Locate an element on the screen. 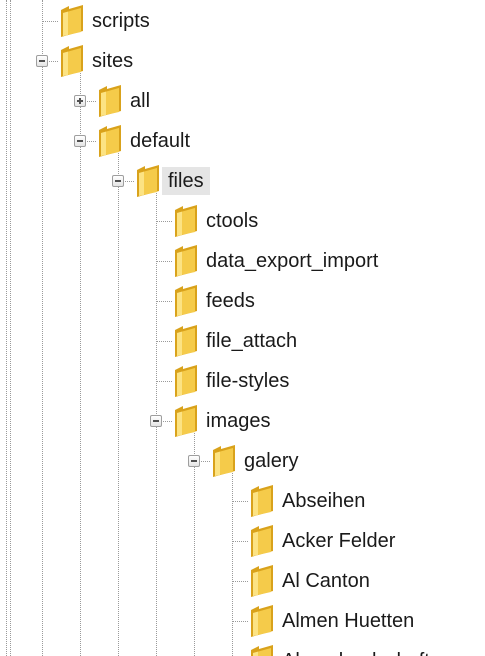 The height and width of the screenshot is (656, 485). folder-label: ctools is located at coordinates (232, 221).